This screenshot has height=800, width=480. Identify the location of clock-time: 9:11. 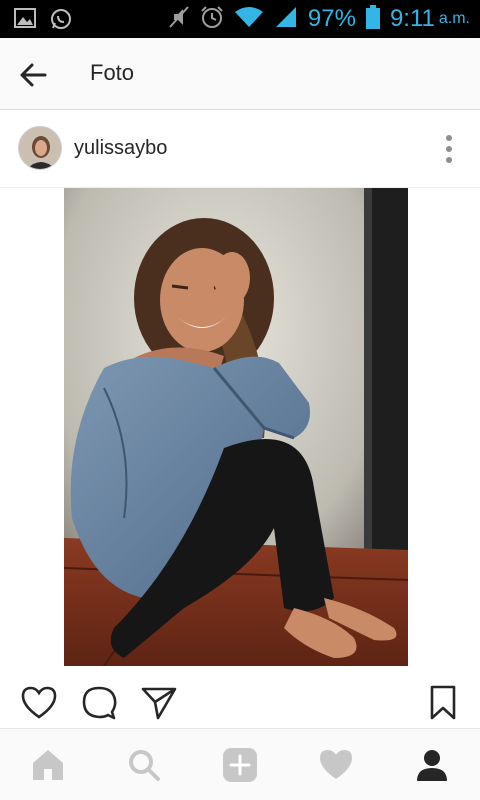
(412, 18).